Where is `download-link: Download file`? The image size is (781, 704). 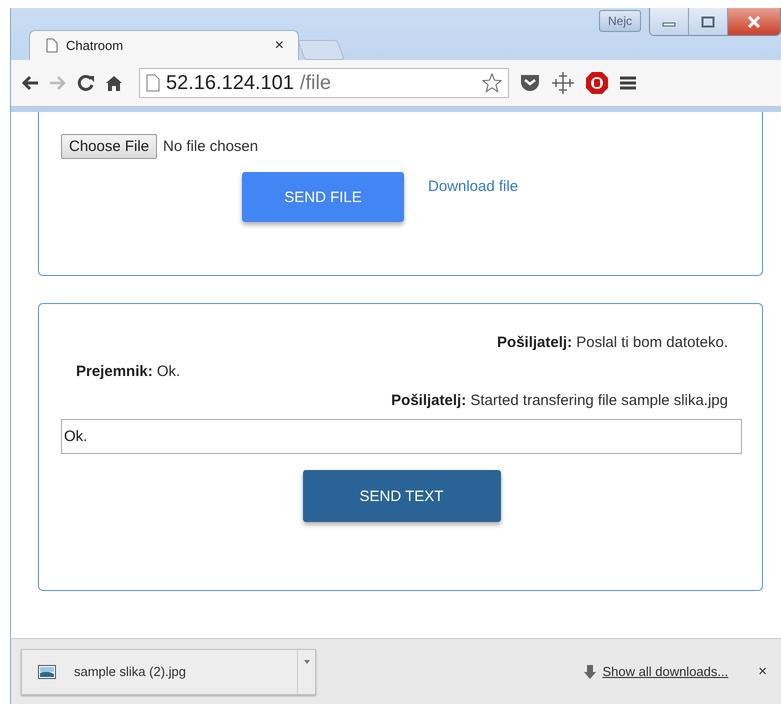 download-link: Download file is located at coordinates (473, 186).